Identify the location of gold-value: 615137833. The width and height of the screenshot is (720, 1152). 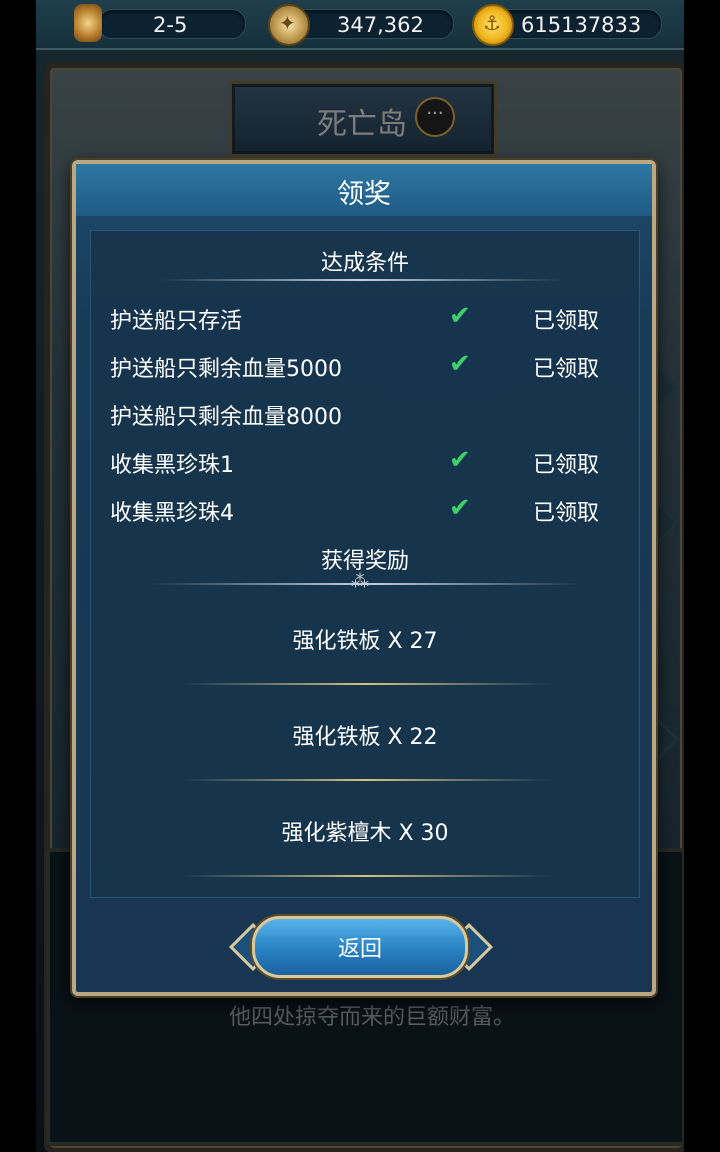
(581, 25).